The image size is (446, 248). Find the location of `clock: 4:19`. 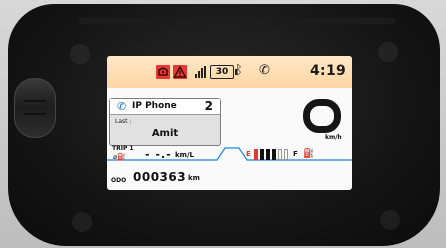

clock: 4:19 is located at coordinates (328, 71).